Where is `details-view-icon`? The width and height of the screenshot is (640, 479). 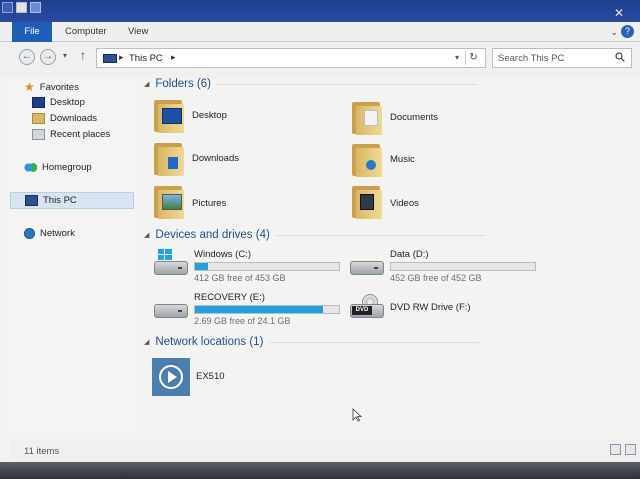
details-view-icon is located at coordinates (615, 449).